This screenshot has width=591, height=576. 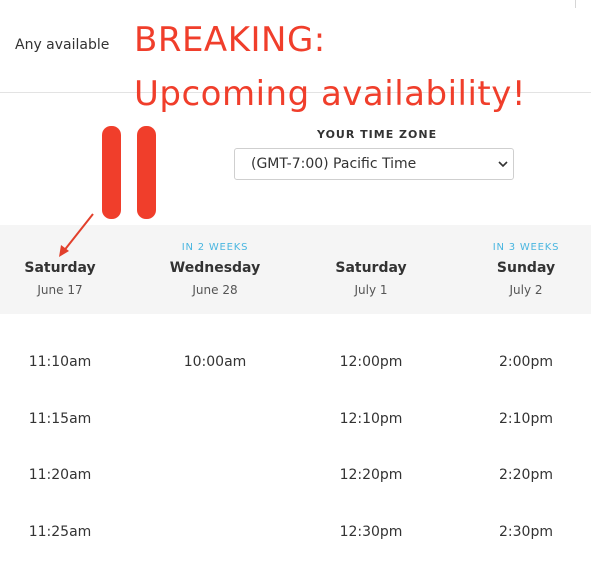 I want to click on time-slot: 12:10pm, so click(x=371, y=419).